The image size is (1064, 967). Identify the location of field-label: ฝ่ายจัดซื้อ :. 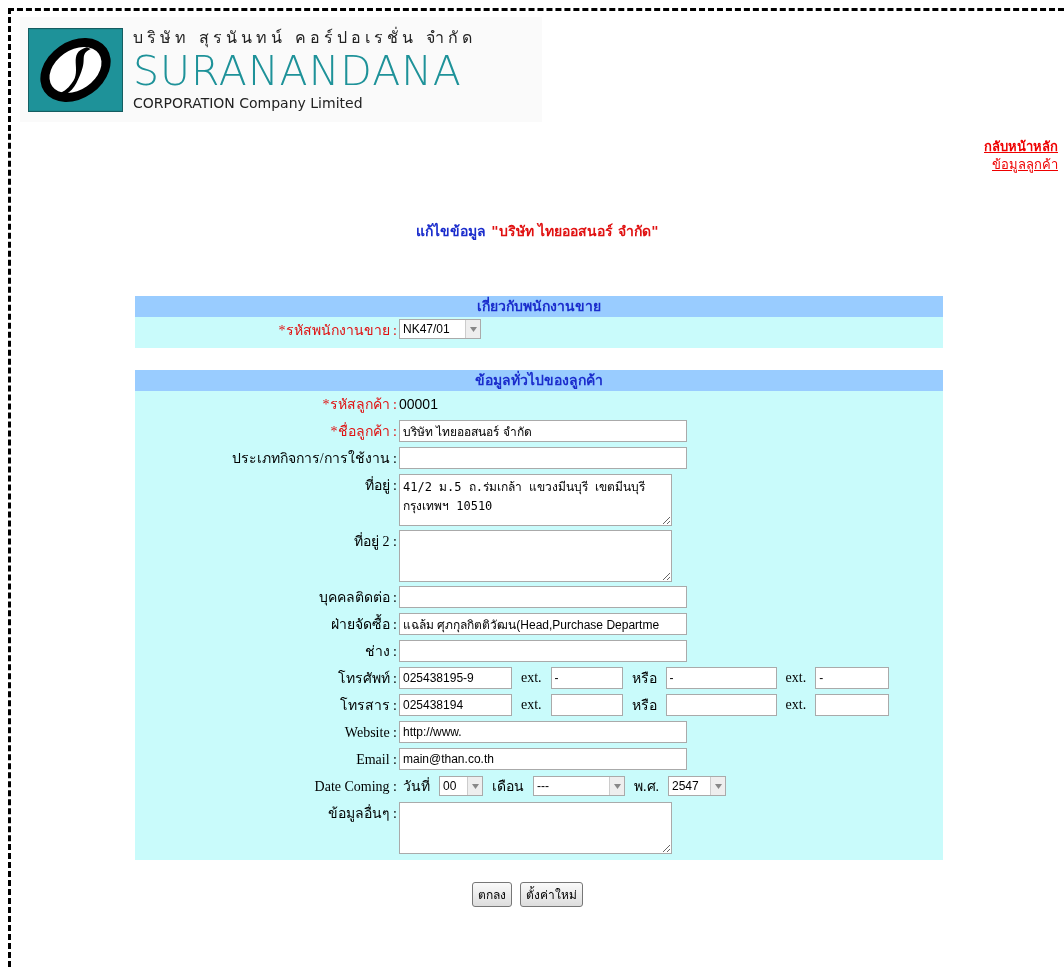
(267, 624).